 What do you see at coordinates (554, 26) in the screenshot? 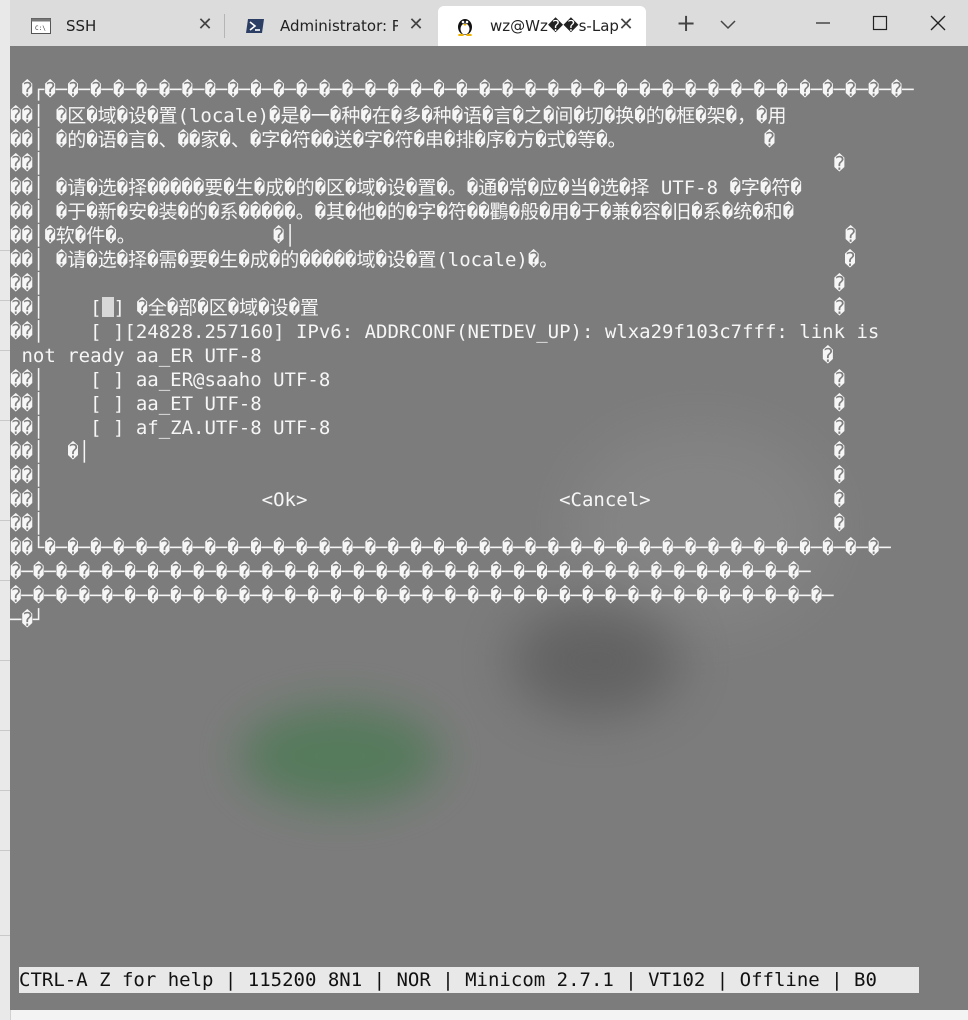
I see `tab-label: wz@Wz��s-Lap` at bounding box center [554, 26].